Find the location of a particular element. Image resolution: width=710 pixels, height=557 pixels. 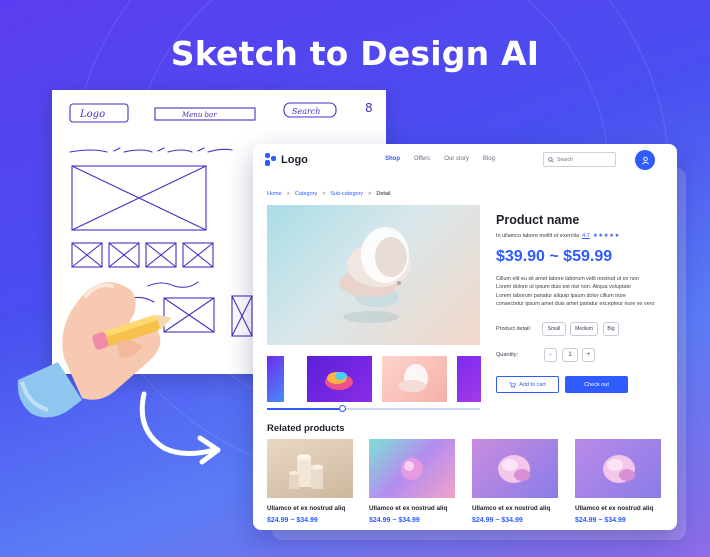

add-to-cart-button: Add to cart is located at coordinates (527, 384).